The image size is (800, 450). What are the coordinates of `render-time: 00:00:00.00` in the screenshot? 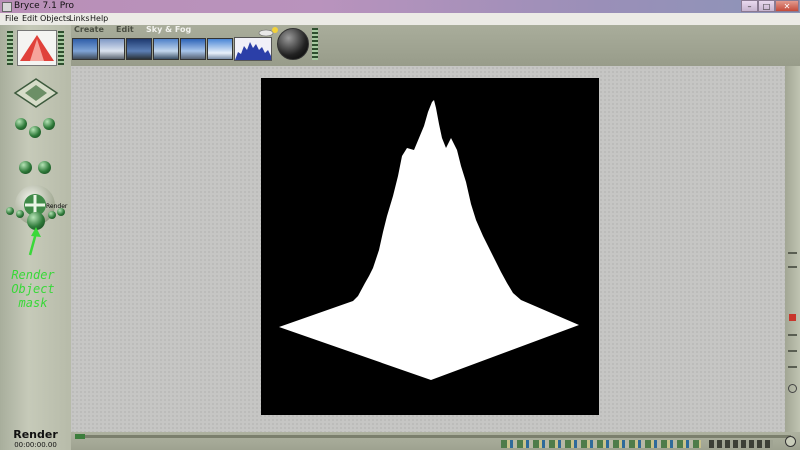 It's located at (35, 445).